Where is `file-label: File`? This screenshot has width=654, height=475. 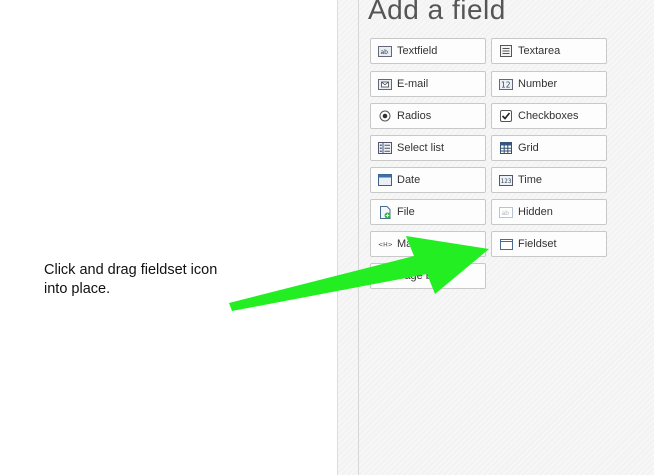
file-label: File is located at coordinates (406, 212).